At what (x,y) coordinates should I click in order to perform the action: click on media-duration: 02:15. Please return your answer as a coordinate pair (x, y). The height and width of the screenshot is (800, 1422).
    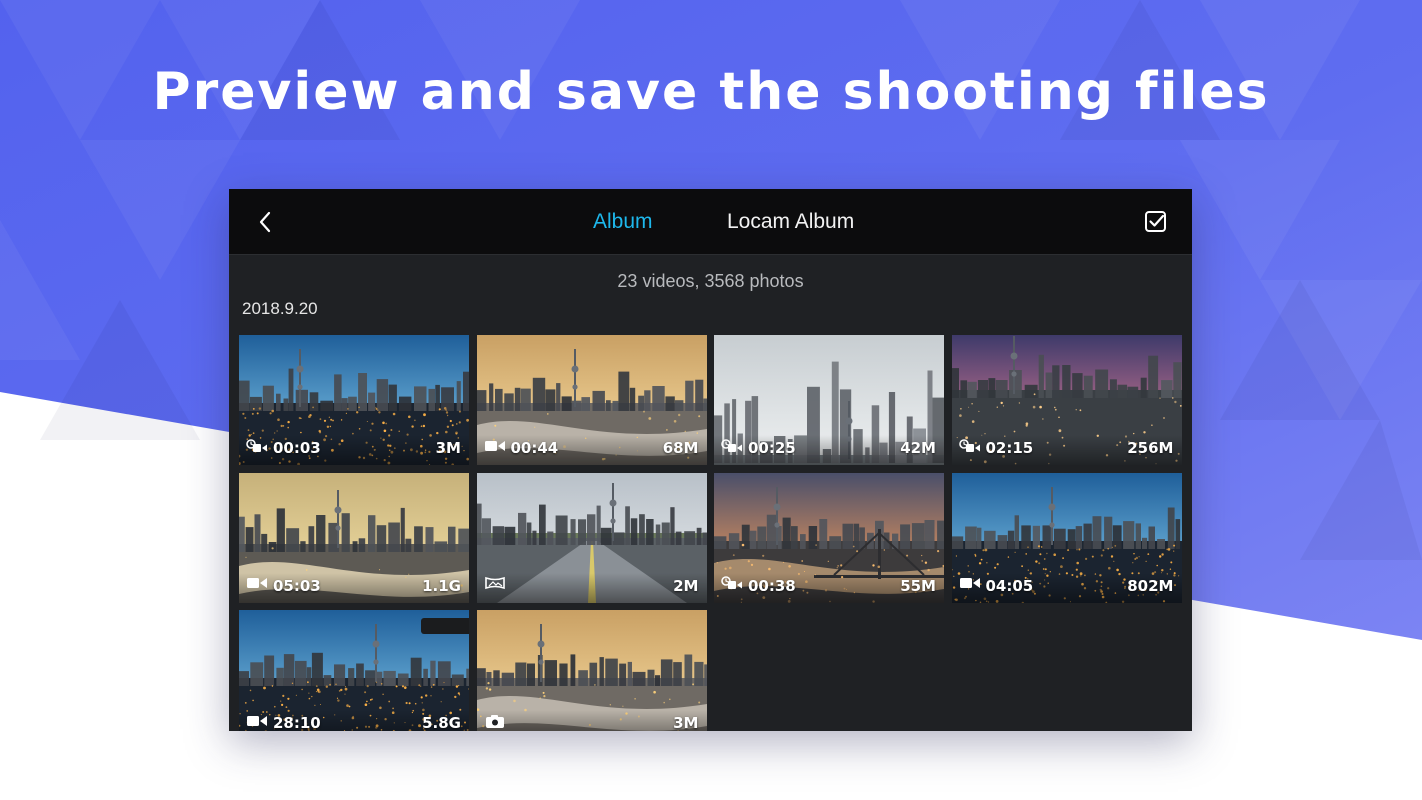
    Looking at the image, I should click on (1009, 448).